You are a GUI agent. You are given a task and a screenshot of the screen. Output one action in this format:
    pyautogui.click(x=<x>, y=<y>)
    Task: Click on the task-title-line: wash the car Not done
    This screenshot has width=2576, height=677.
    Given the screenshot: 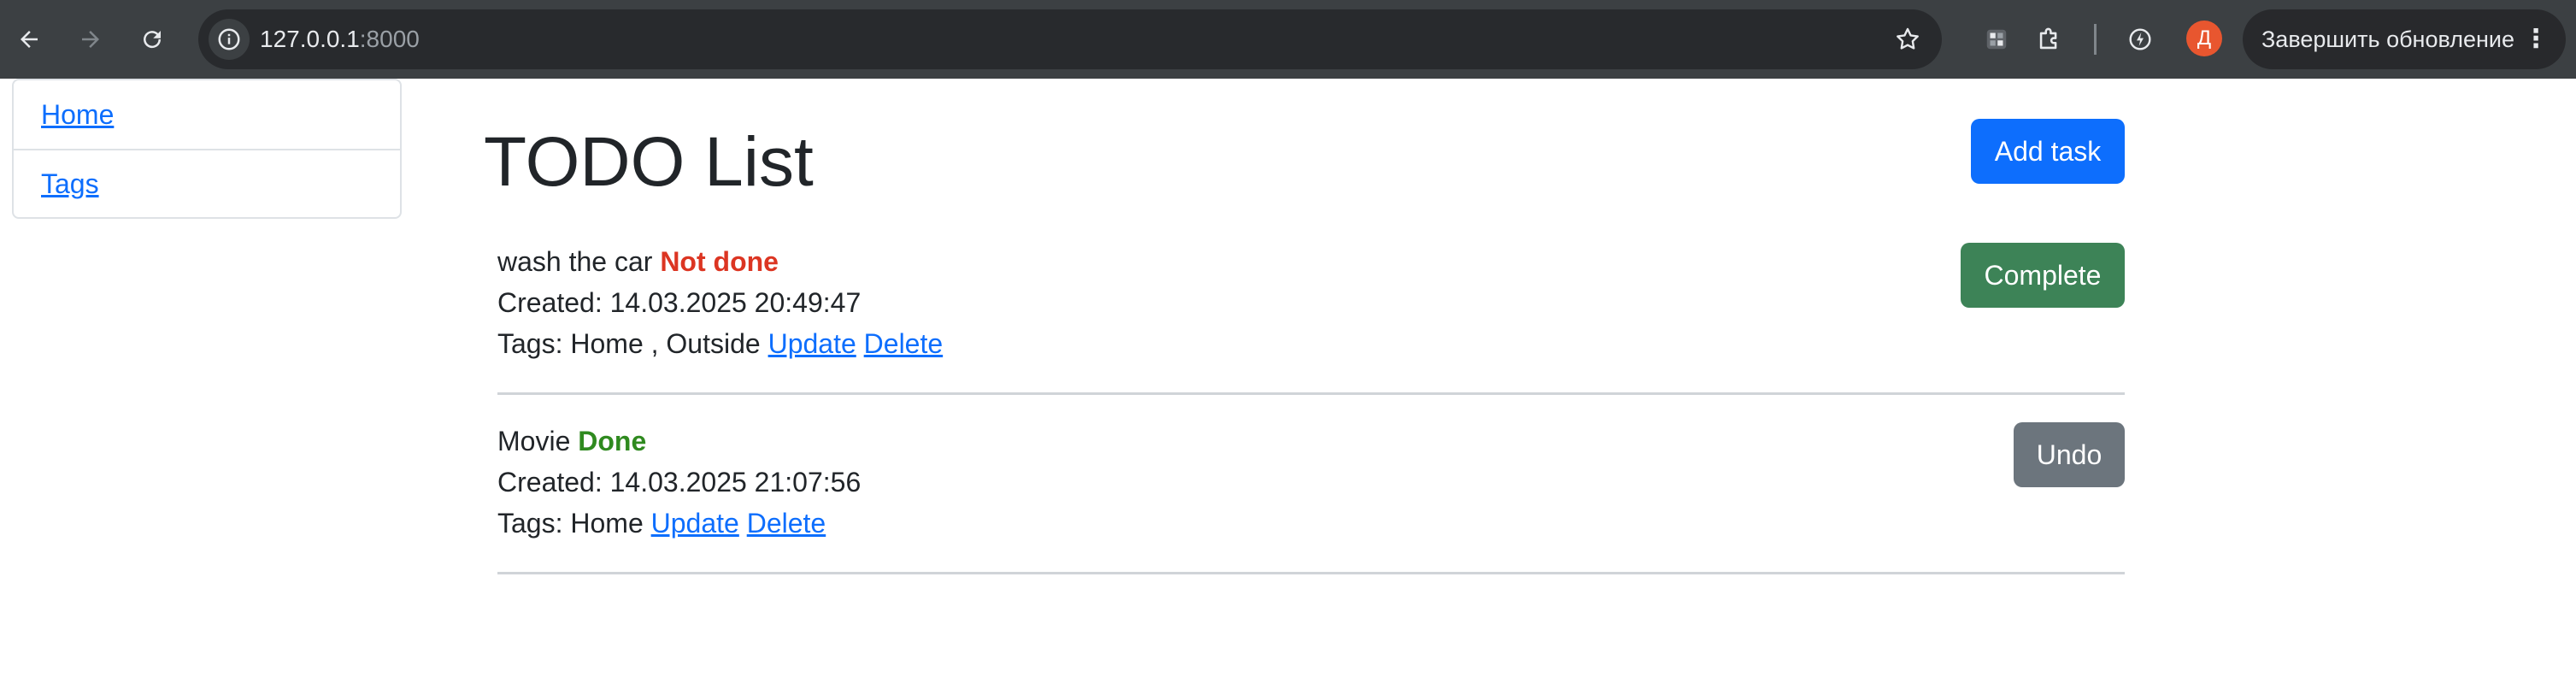 What is the action you would take?
    pyautogui.click(x=1311, y=261)
    